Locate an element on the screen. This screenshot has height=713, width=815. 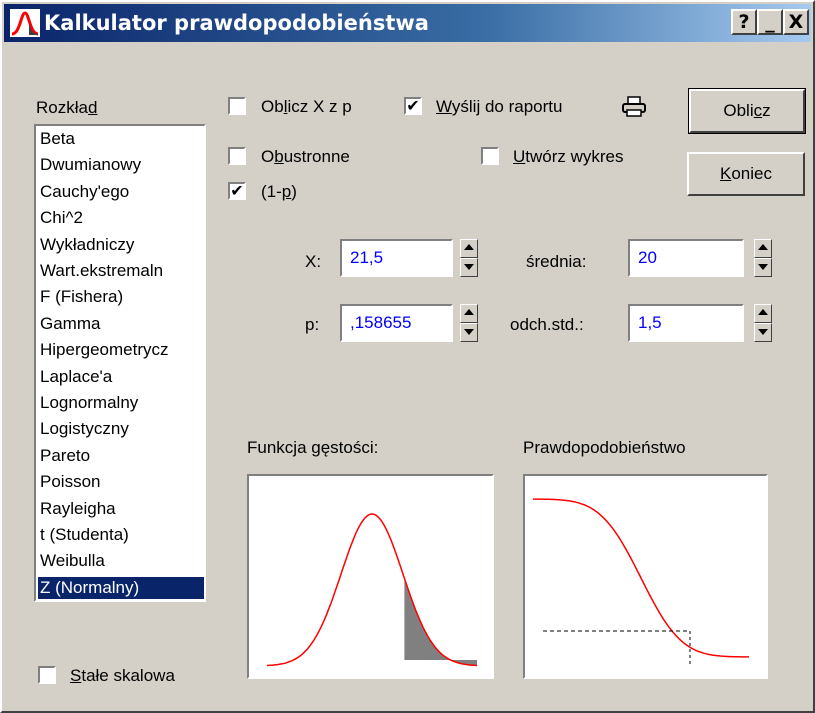
x-input: 21,5 is located at coordinates (396, 258).